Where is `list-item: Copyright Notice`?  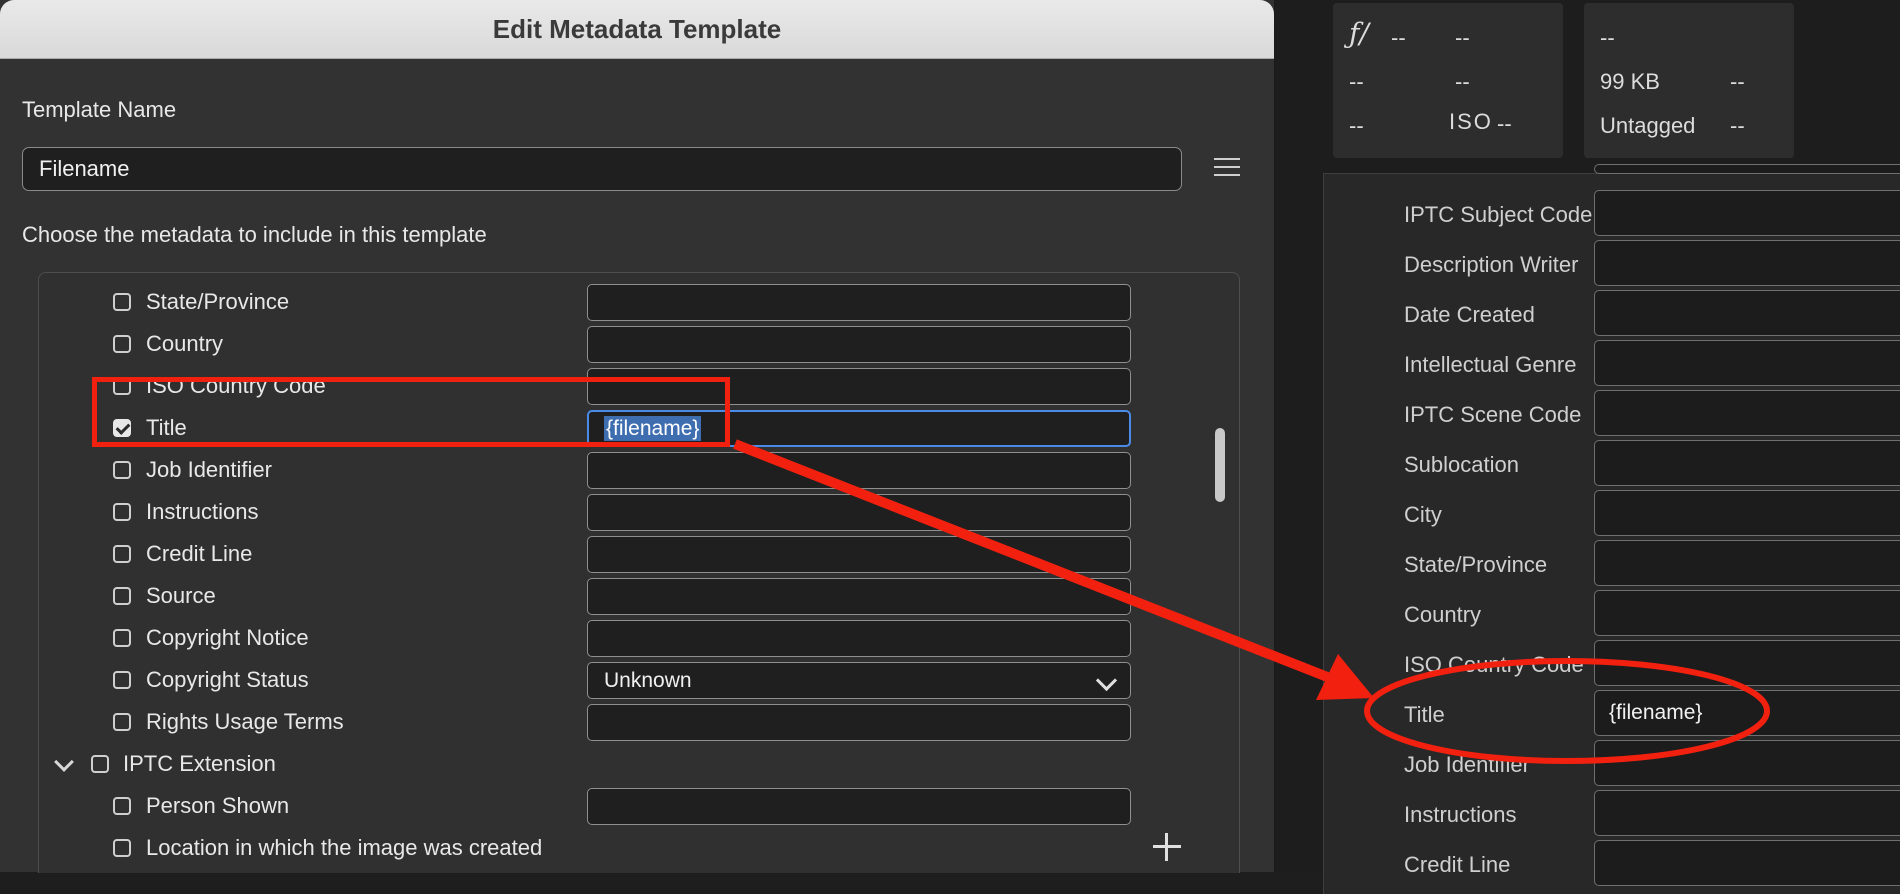 list-item: Copyright Notice is located at coordinates (634, 638).